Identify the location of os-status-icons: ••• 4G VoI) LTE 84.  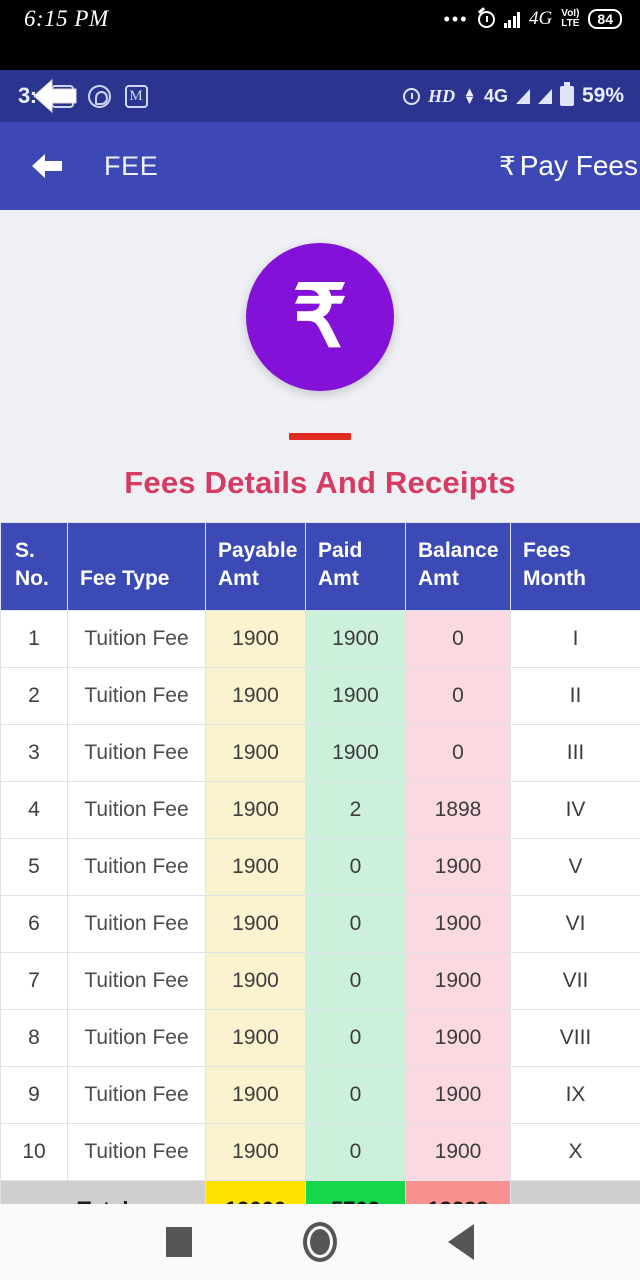
(533, 19).